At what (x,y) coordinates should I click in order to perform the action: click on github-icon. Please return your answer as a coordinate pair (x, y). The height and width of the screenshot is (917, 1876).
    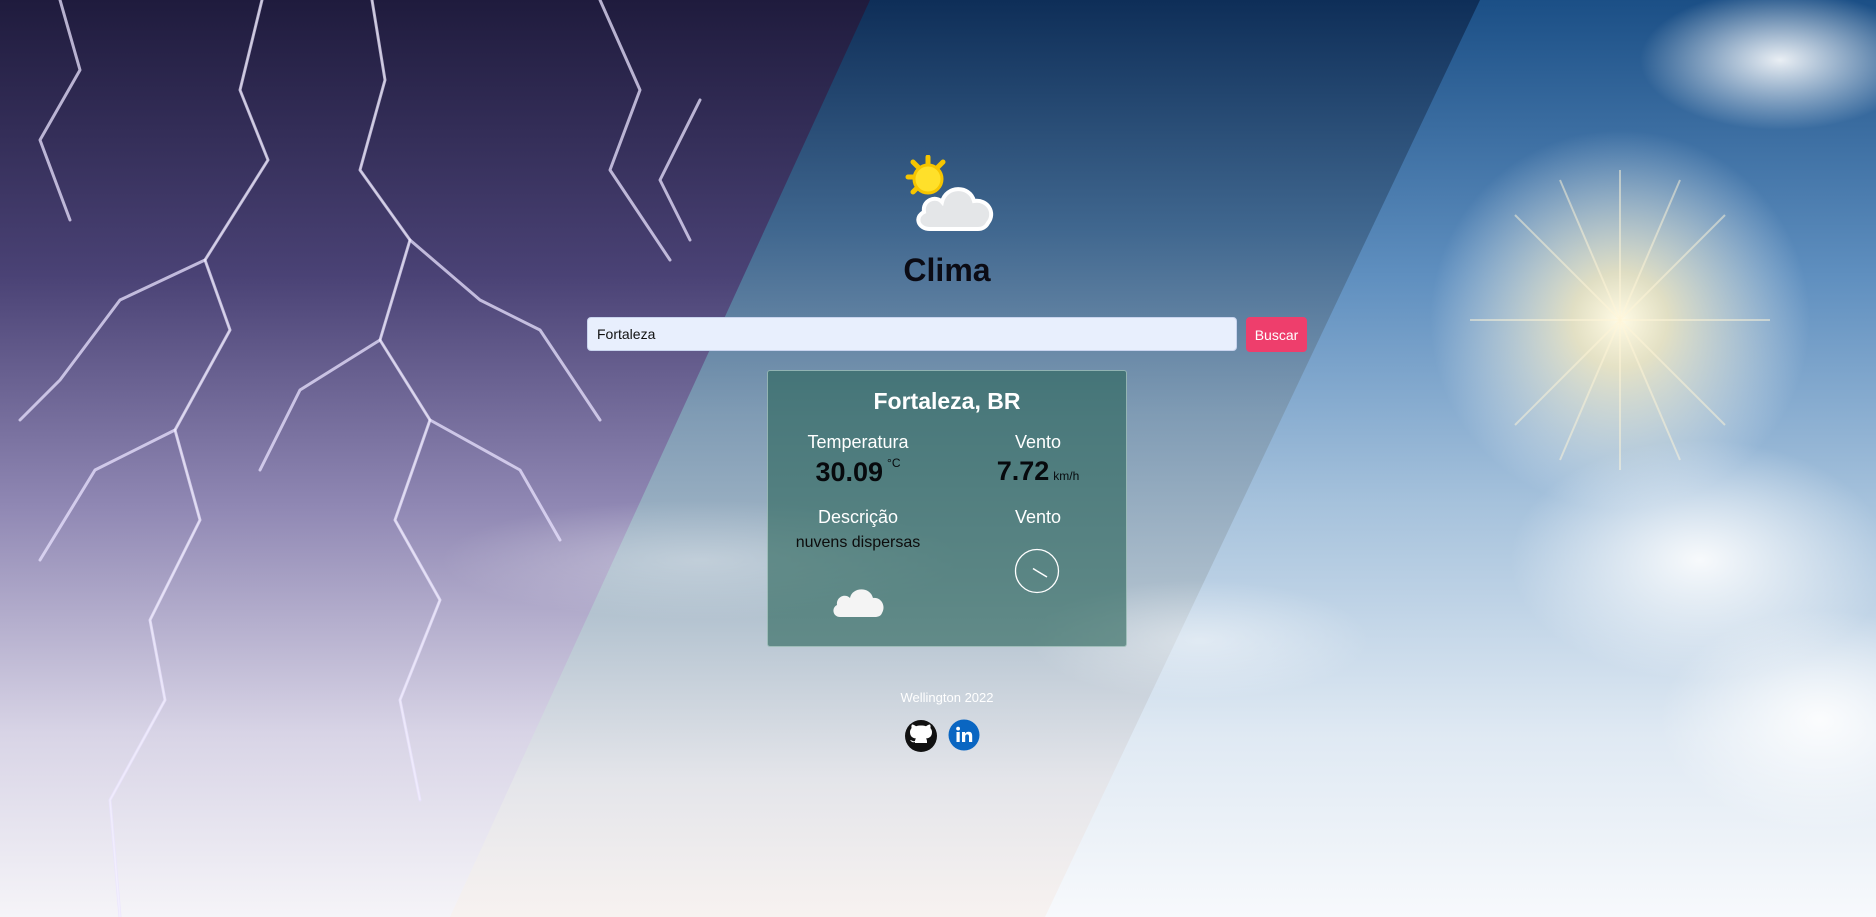
    Looking at the image, I should click on (921, 736).